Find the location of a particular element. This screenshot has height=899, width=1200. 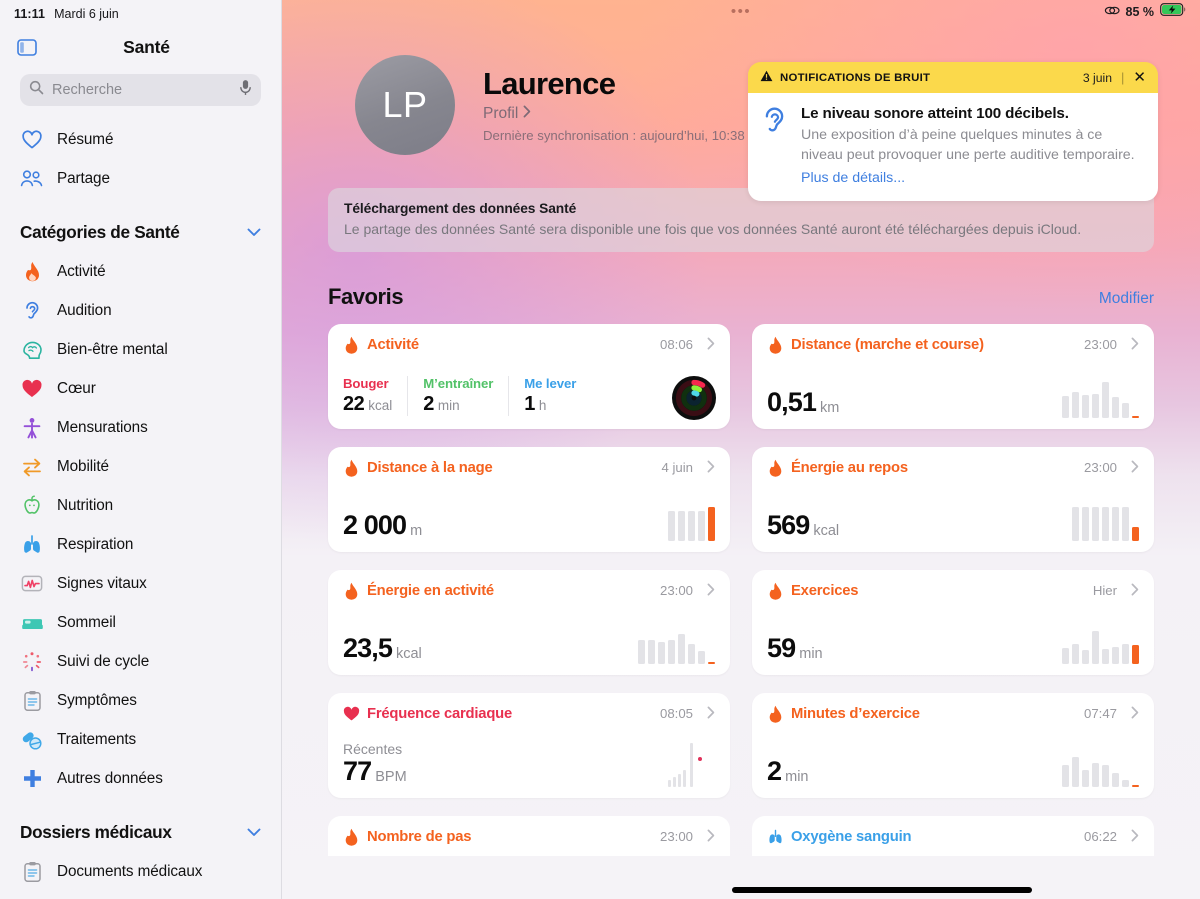

card-distance-nage: Distance à la nage 4 juin 2 000 m is located at coordinates (529, 499).